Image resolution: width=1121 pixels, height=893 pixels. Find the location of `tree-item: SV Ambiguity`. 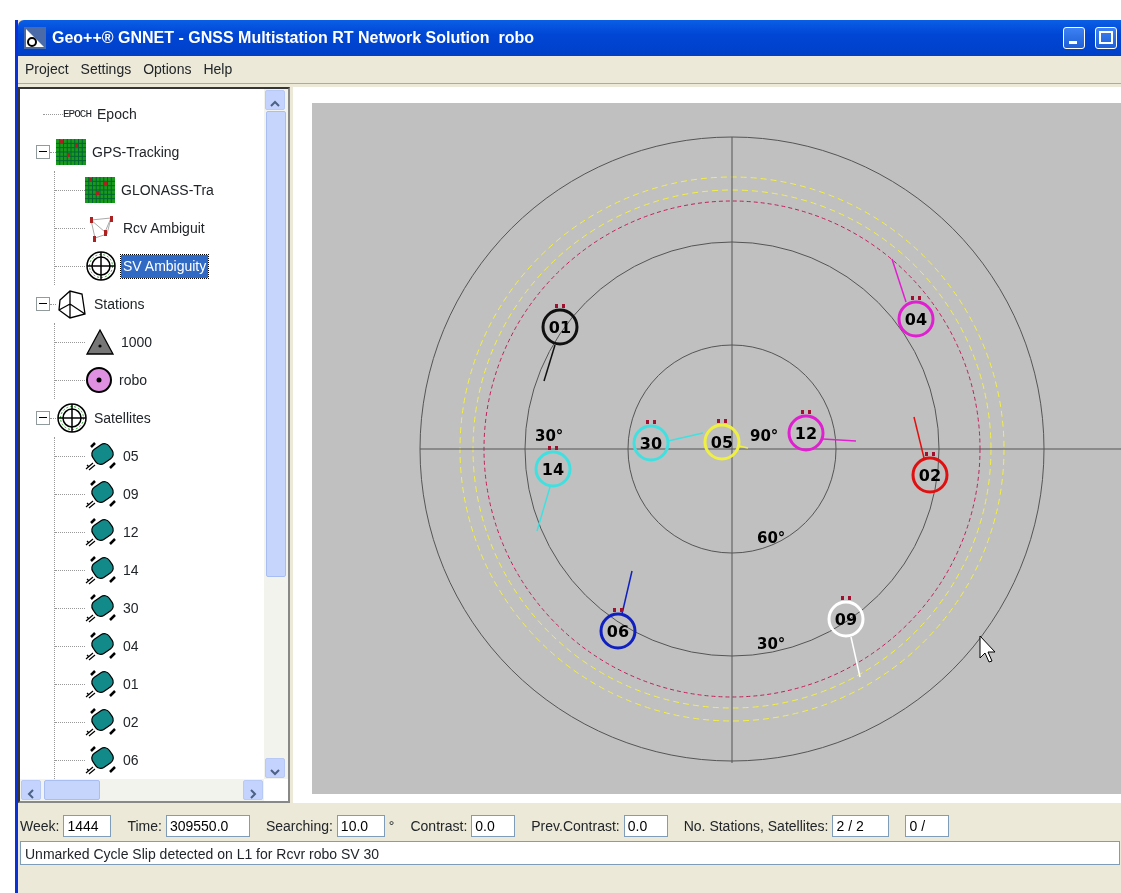

tree-item: SV Ambiguity is located at coordinates (165, 266).